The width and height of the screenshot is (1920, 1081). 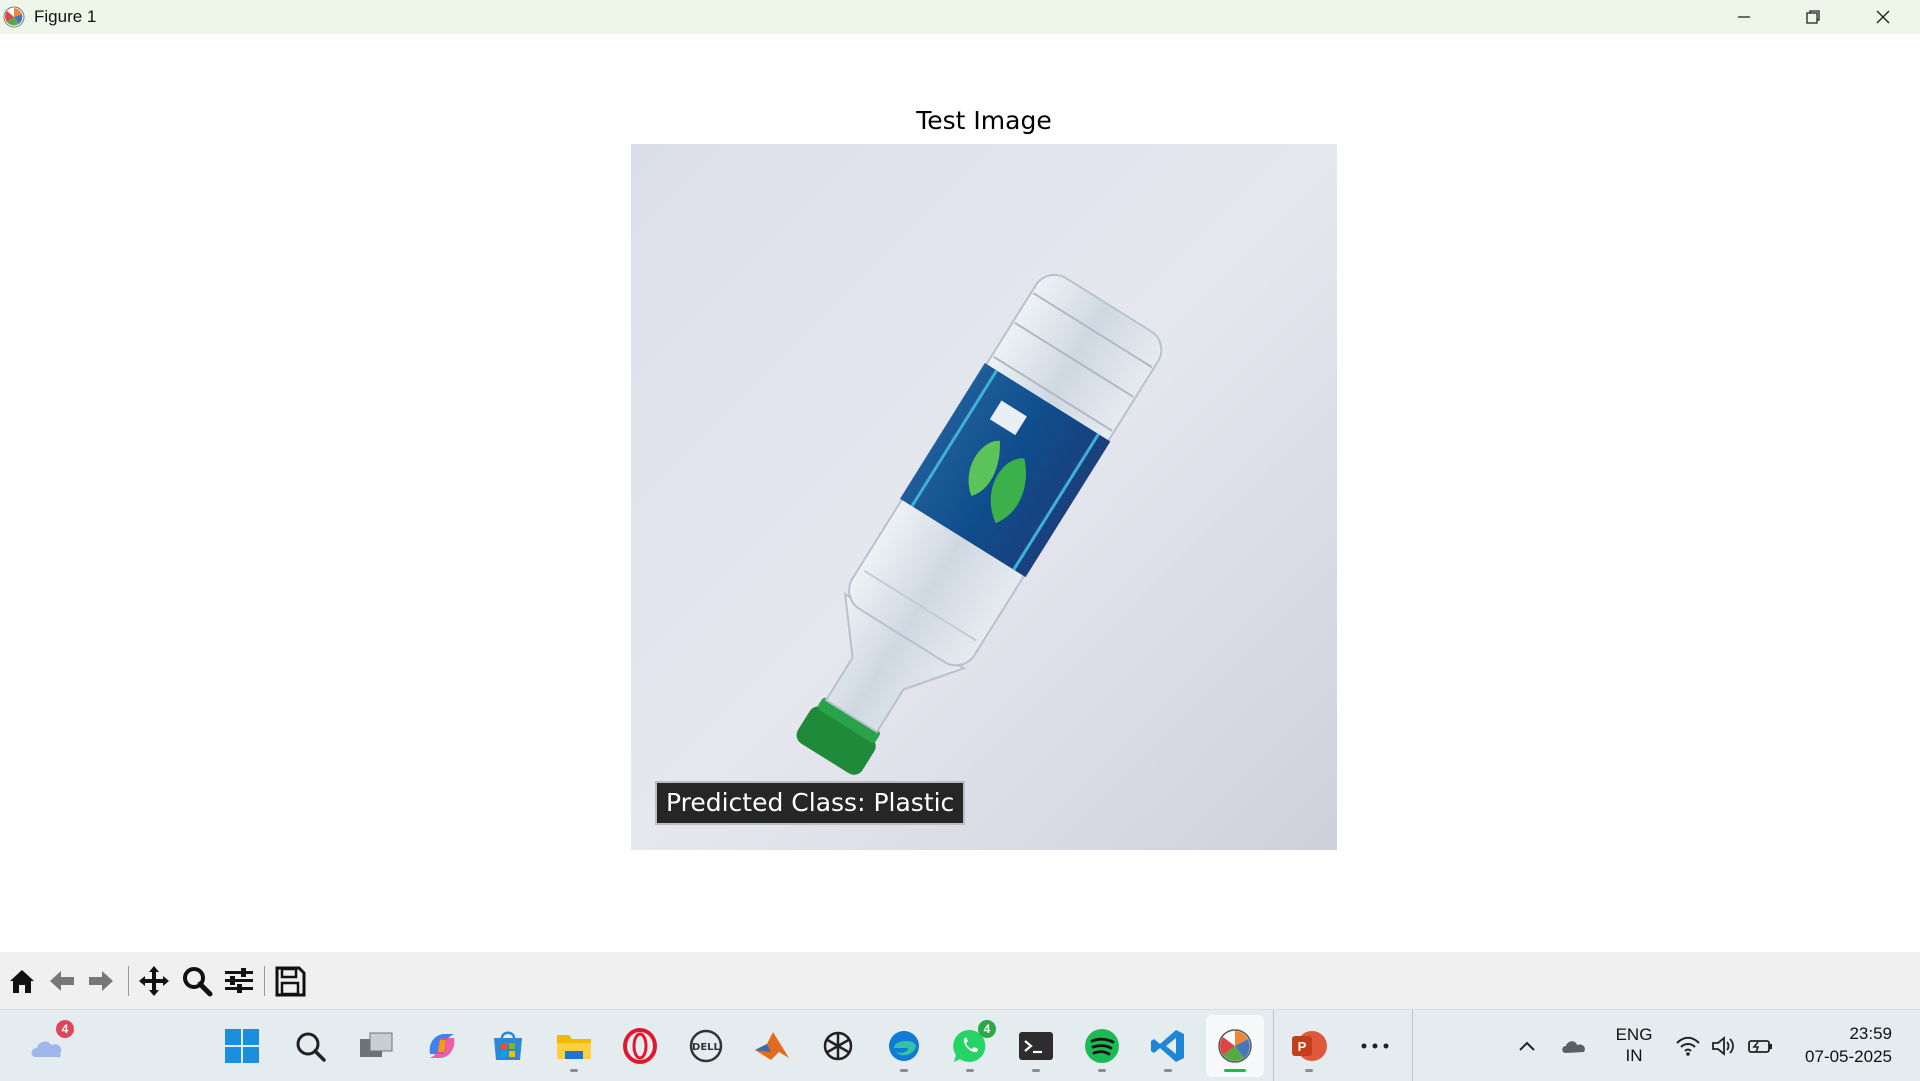 I want to click on wifi-icon, so click(x=1688, y=1046).